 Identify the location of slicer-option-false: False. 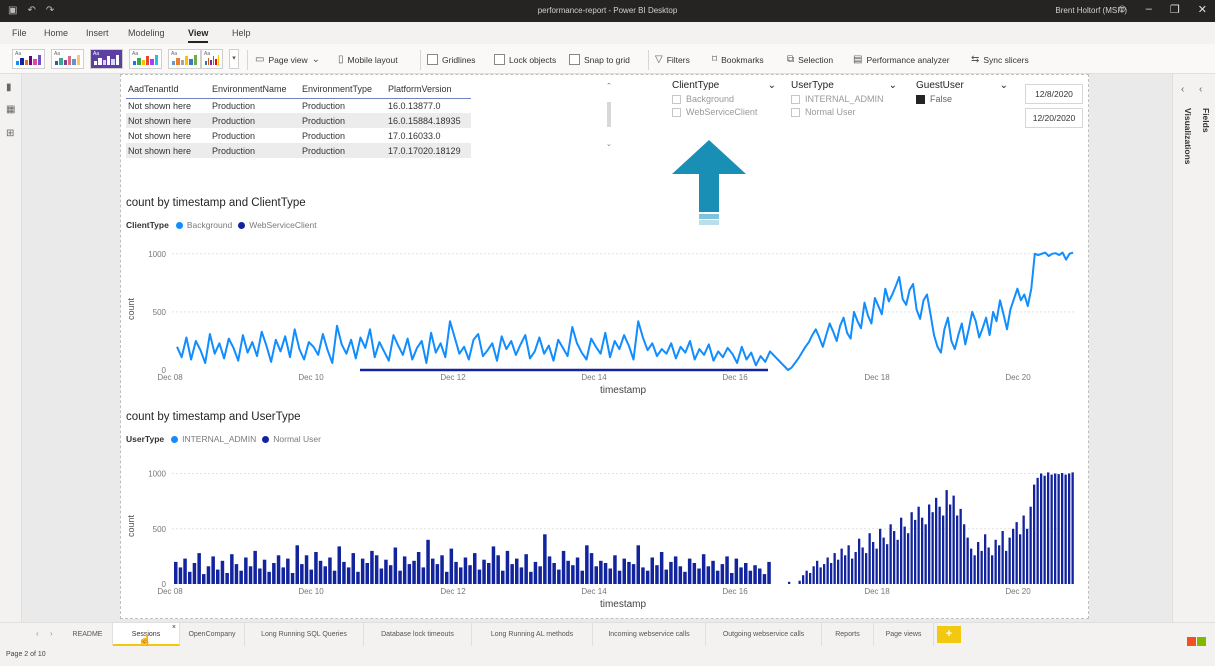
(962, 99).